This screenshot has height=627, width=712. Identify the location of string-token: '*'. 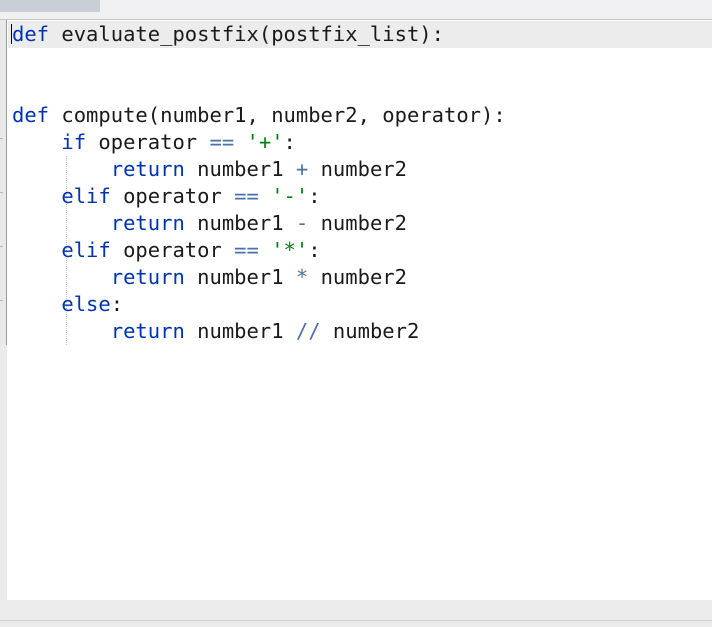
(290, 250).